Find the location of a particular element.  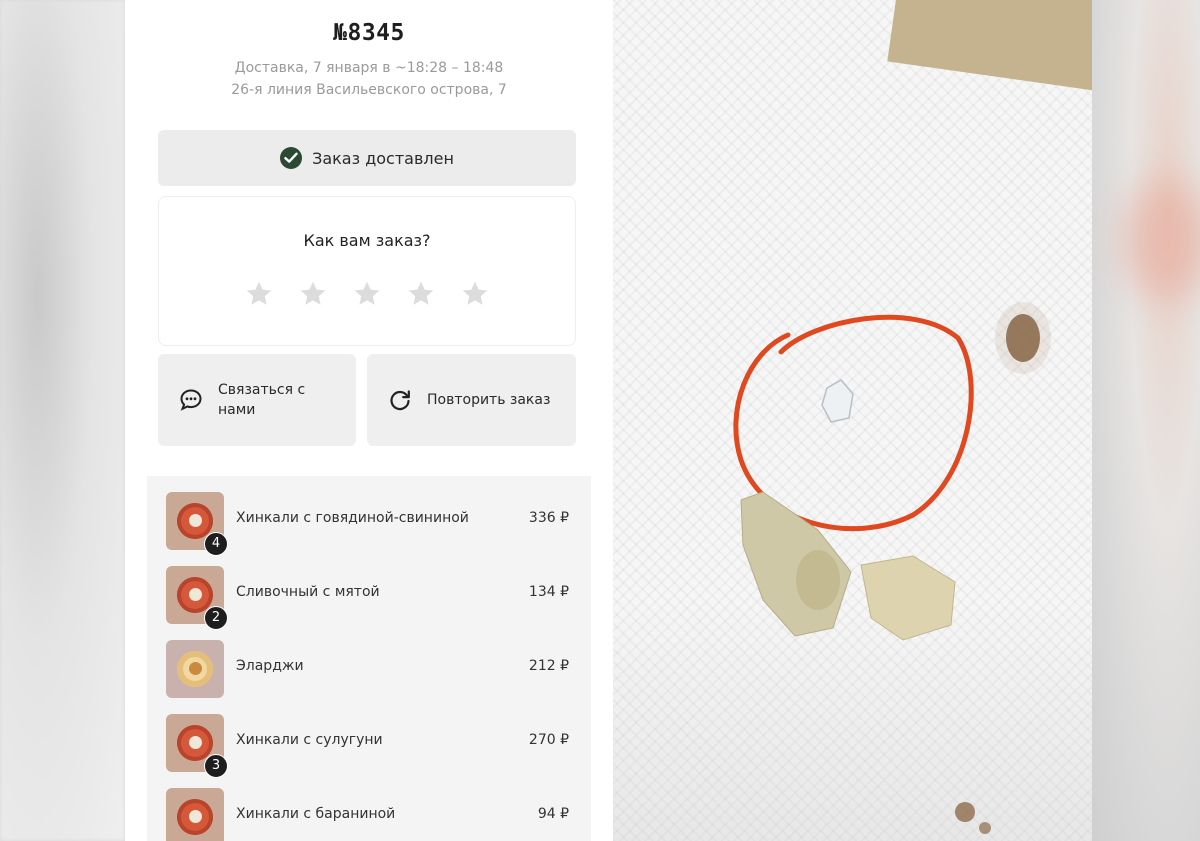

order-number: №8345 is located at coordinates (369, 33).